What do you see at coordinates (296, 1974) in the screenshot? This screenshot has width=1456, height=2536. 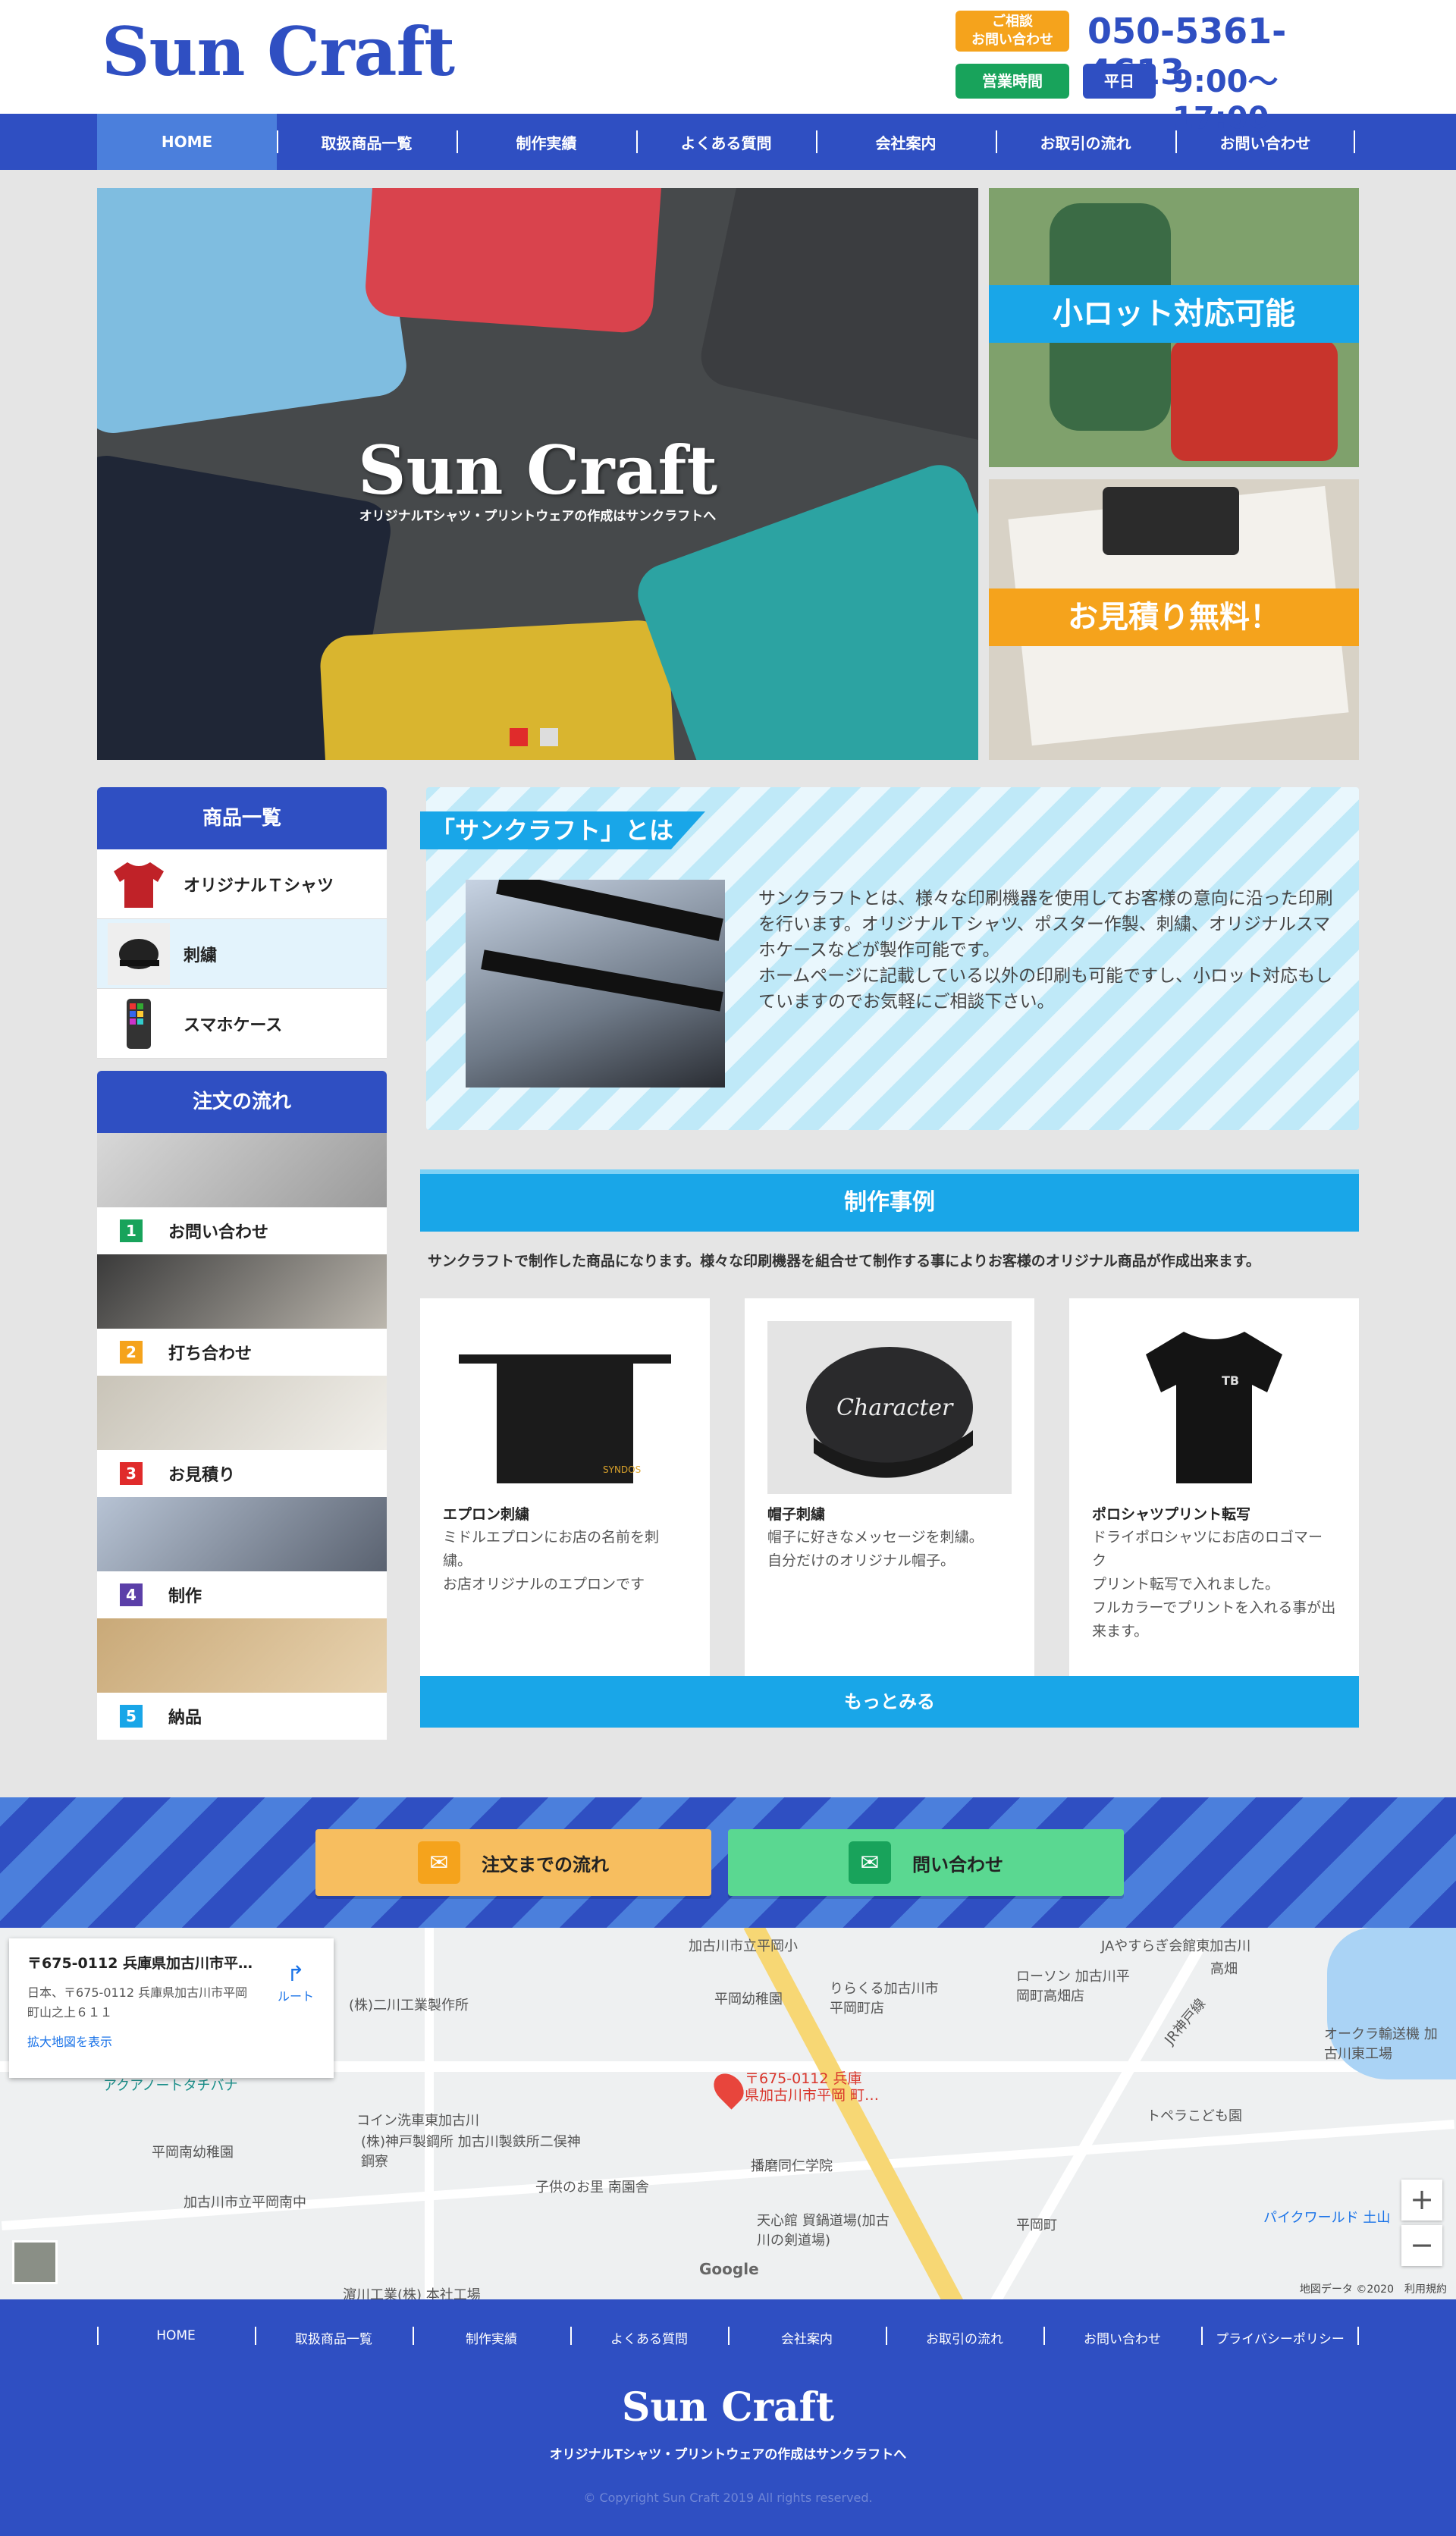 I see `directions-icon: ↱` at bounding box center [296, 1974].